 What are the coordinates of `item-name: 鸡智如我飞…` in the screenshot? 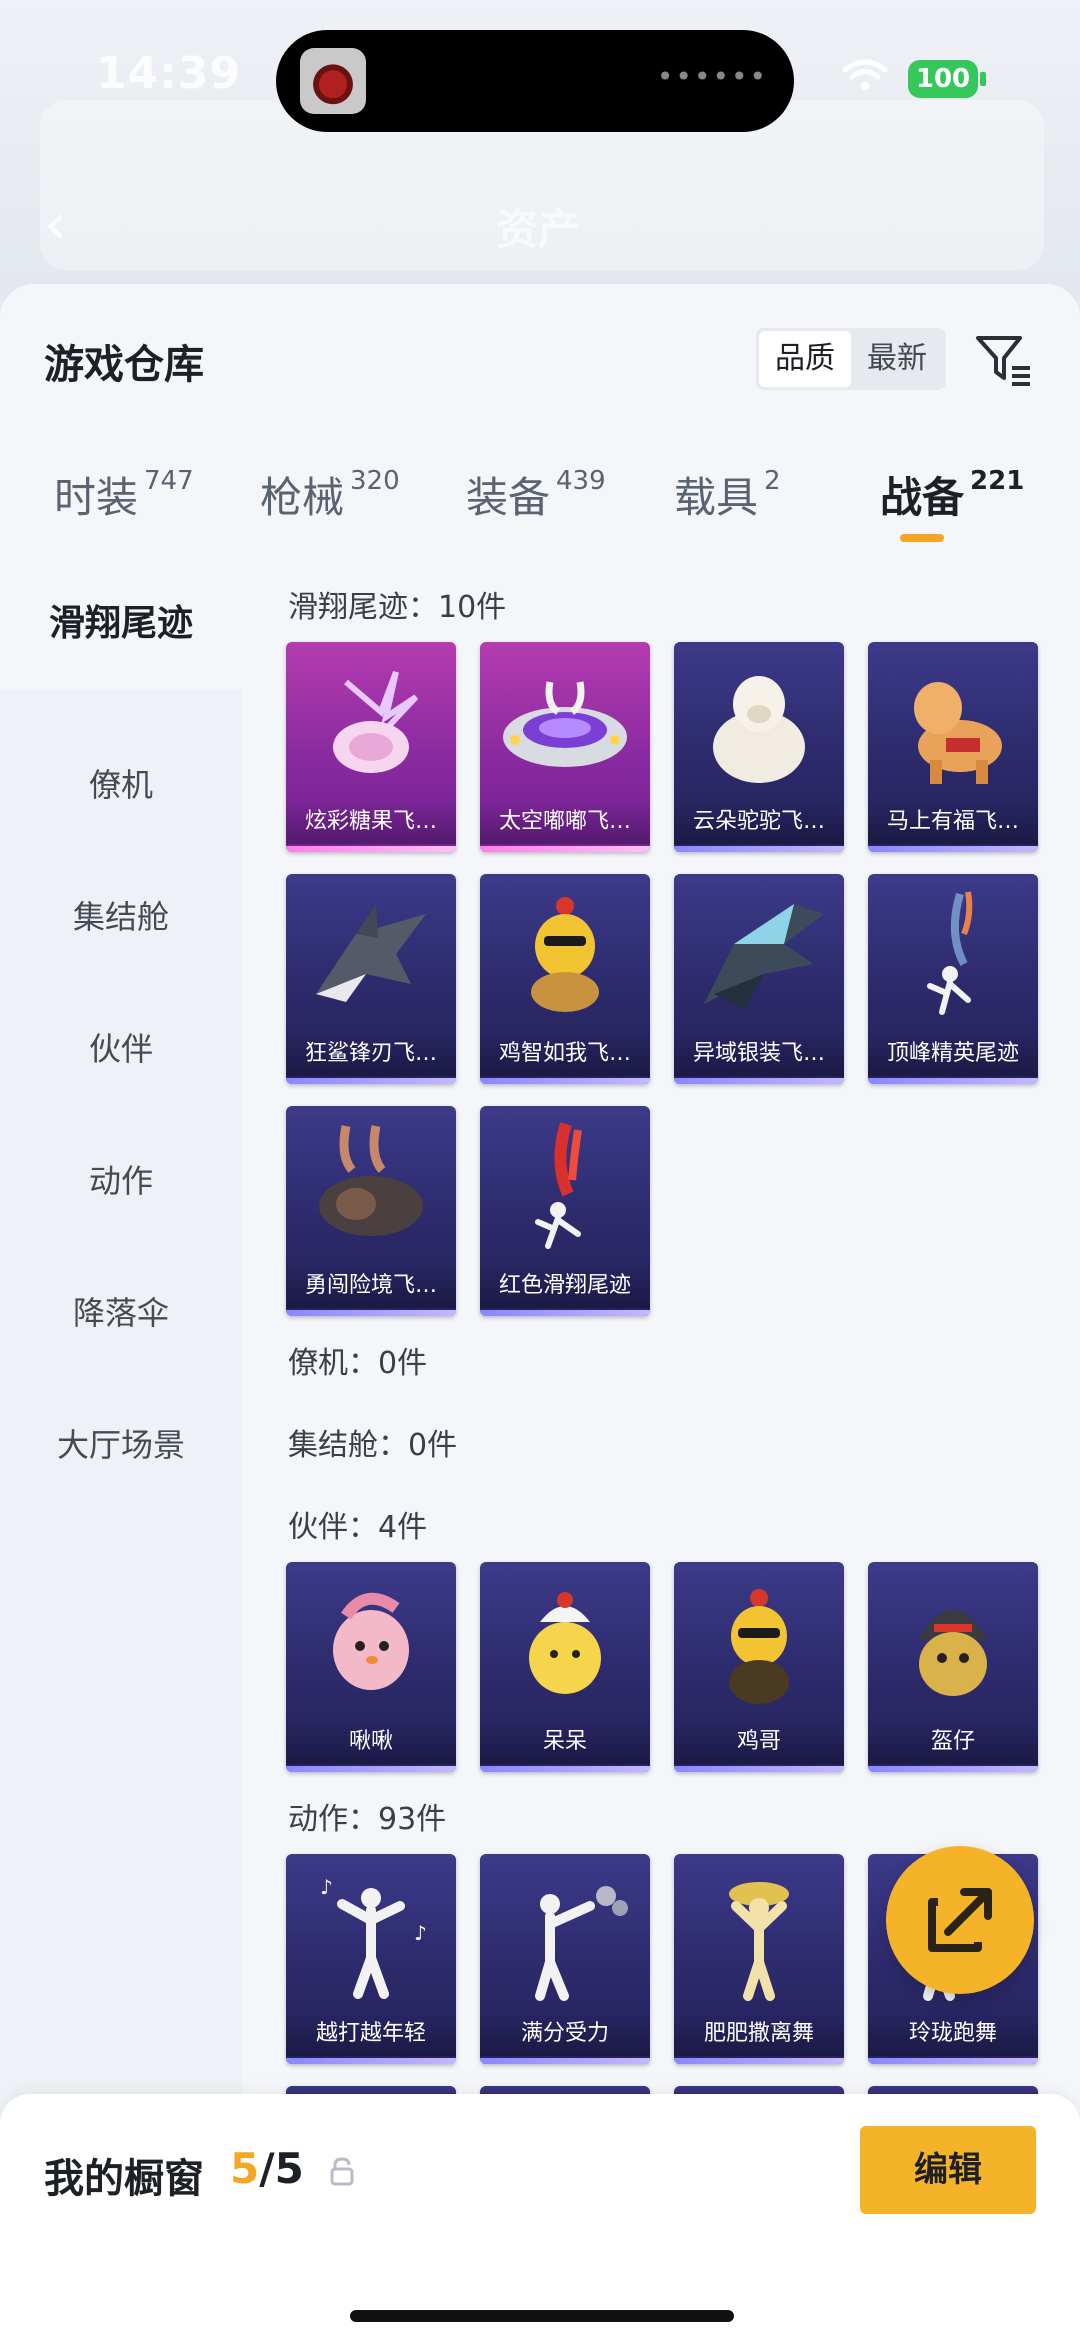 It's located at (565, 1054).